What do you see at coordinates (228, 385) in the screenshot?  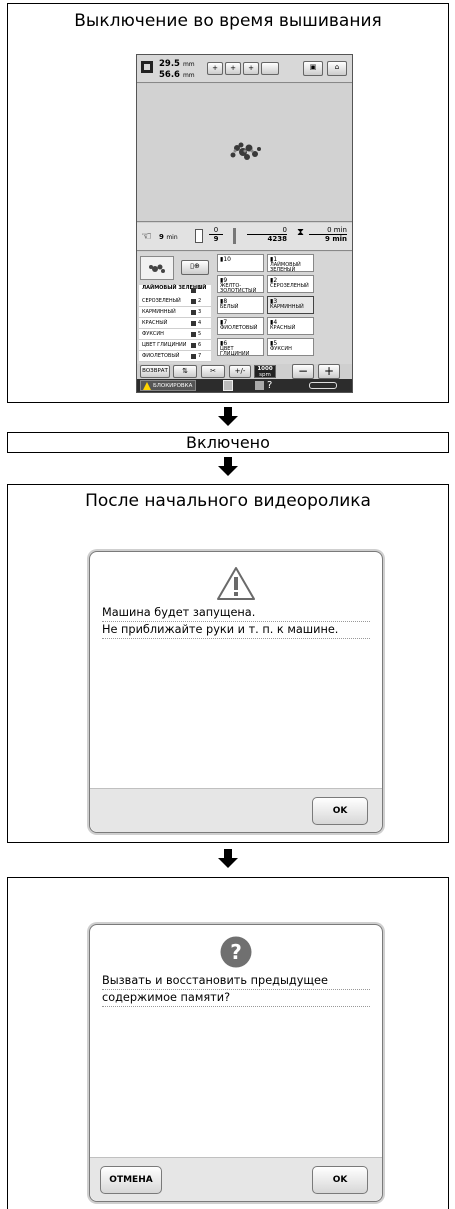 I see `memory-icon` at bounding box center [228, 385].